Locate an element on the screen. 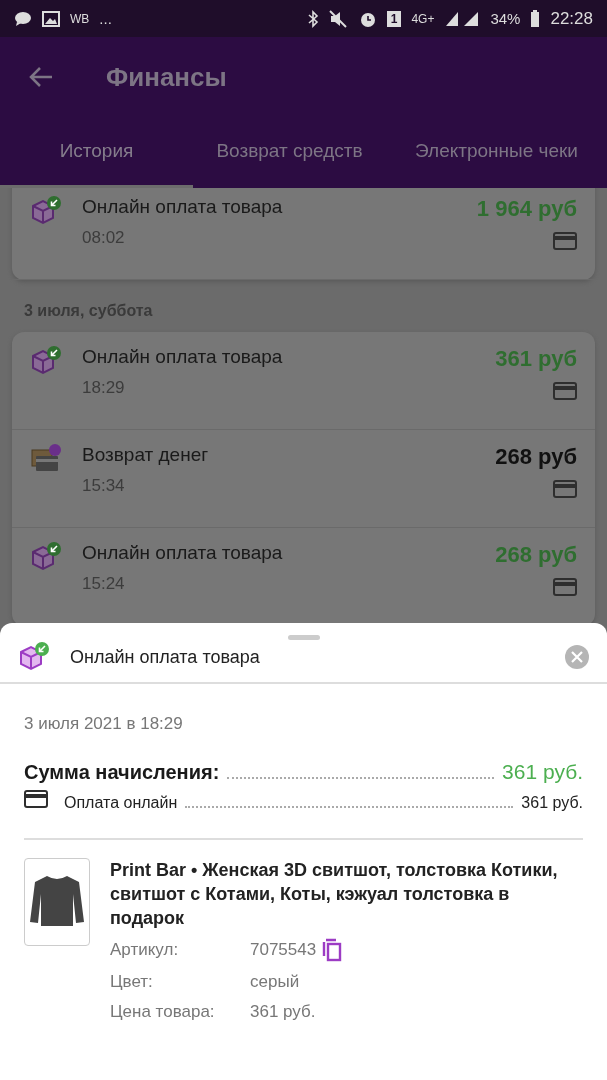 The width and height of the screenshot is (607, 1080). transaction-time: 08:02 is located at coordinates (104, 238).